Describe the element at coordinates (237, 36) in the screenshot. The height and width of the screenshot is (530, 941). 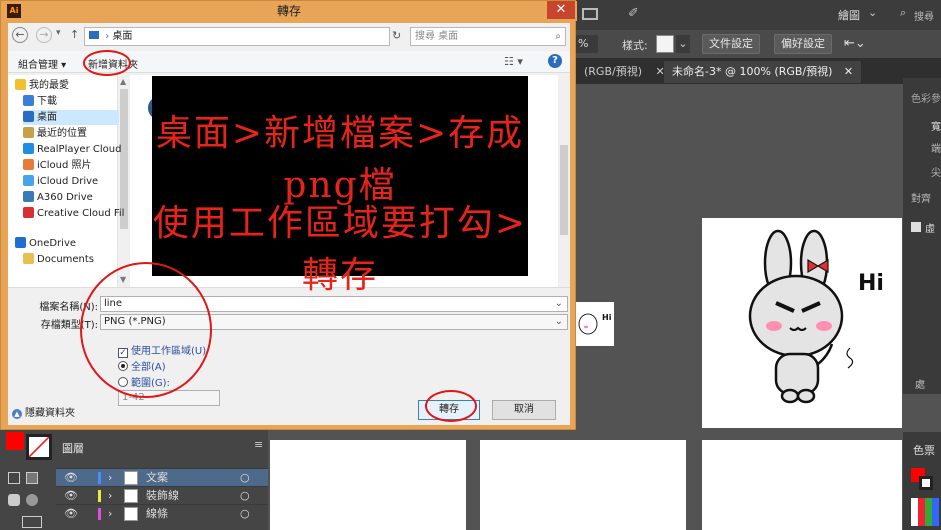
I see `path-box: › 桌面` at that location.